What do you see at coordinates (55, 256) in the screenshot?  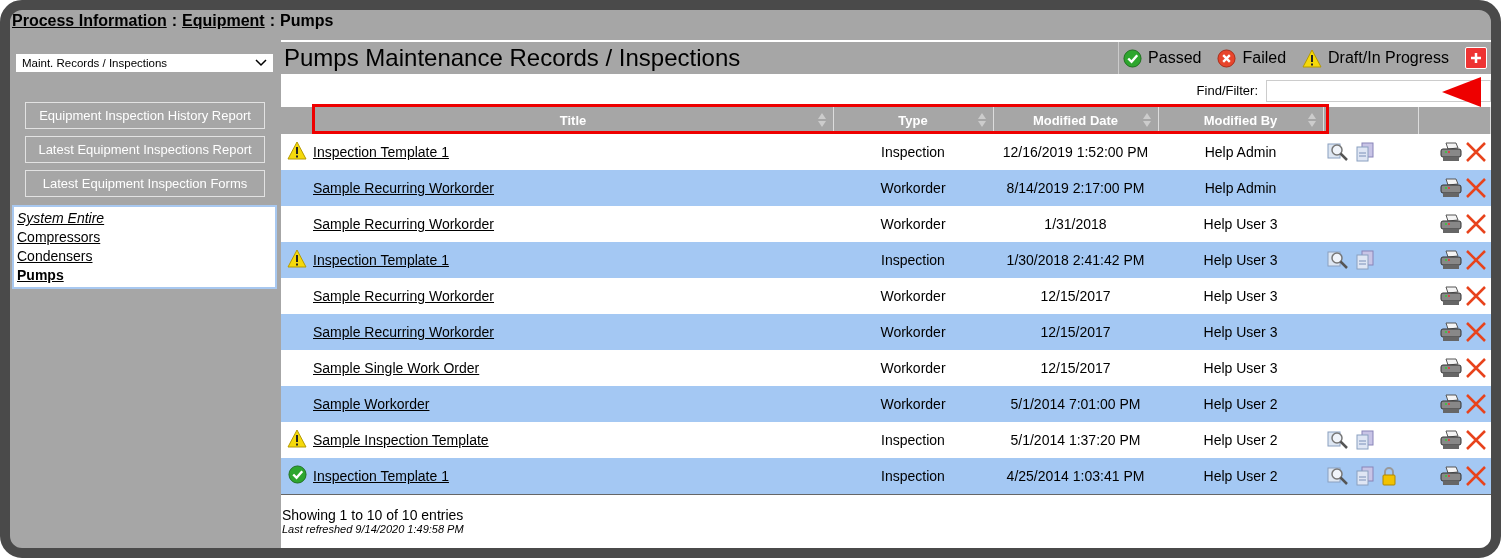 I see `tree-item: Condensers` at bounding box center [55, 256].